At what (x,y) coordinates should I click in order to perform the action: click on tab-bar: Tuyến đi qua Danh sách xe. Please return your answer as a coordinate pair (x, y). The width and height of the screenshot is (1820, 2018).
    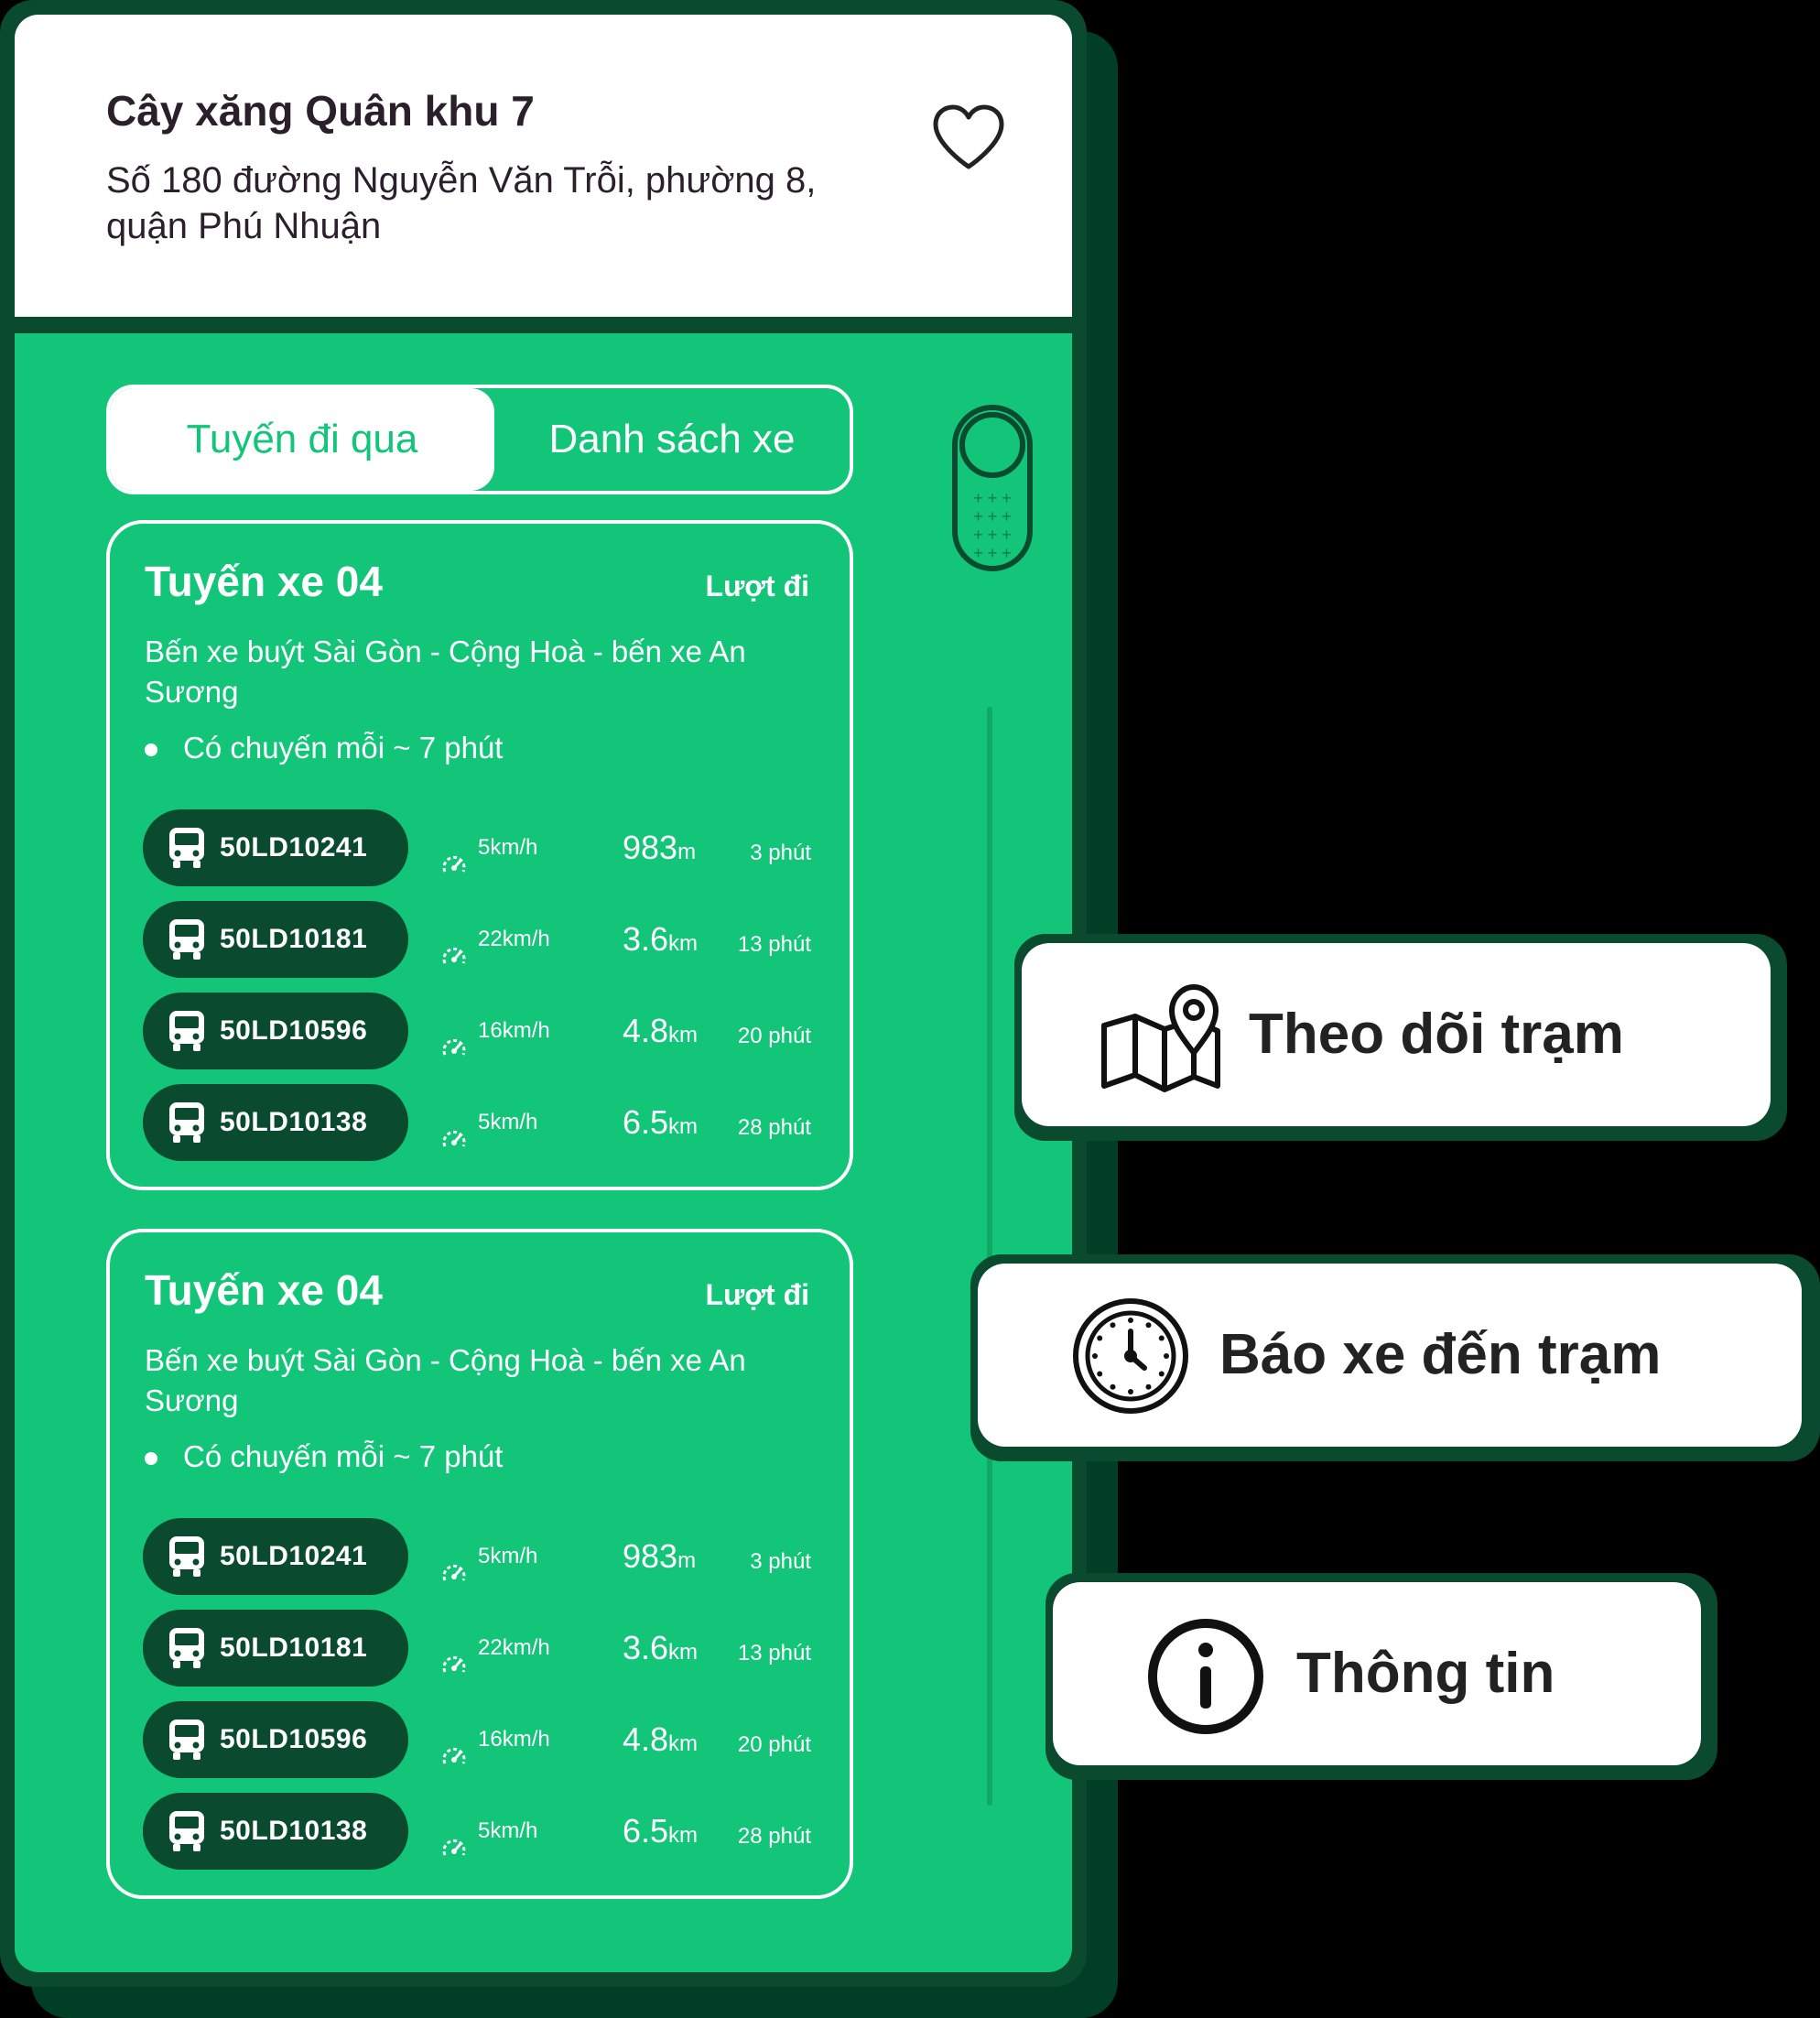
    Looking at the image, I should click on (479, 439).